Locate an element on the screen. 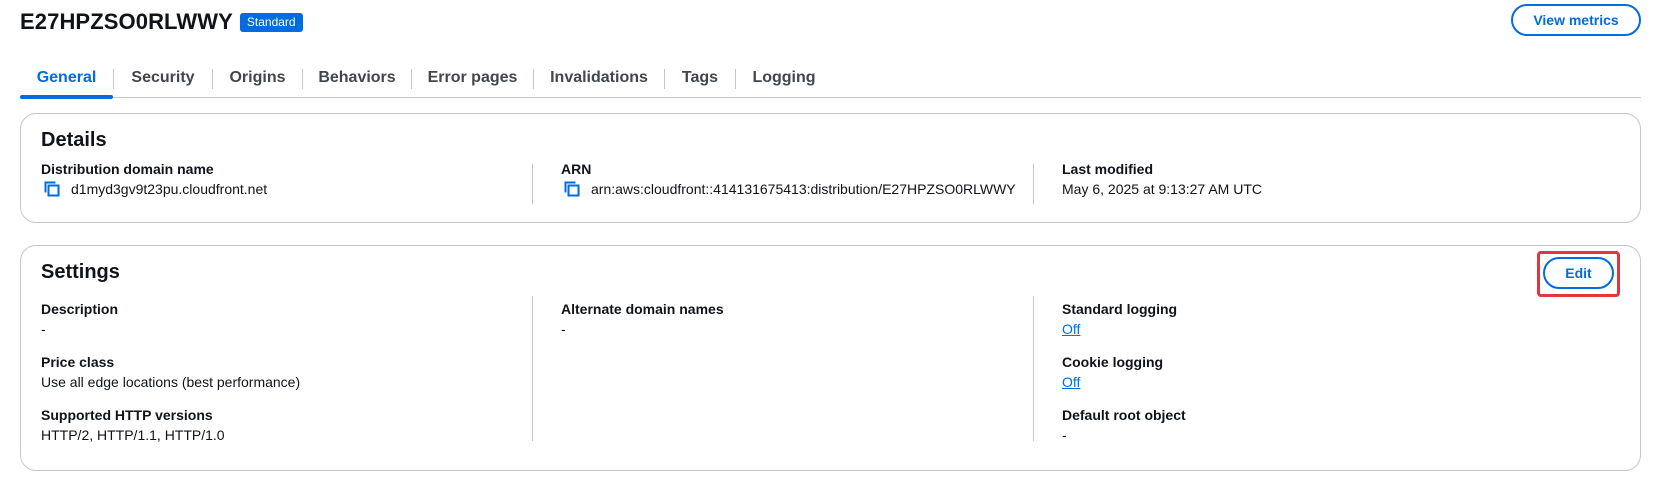 The width and height of the screenshot is (1665, 491). field-label: Last modified is located at coordinates (1108, 169).